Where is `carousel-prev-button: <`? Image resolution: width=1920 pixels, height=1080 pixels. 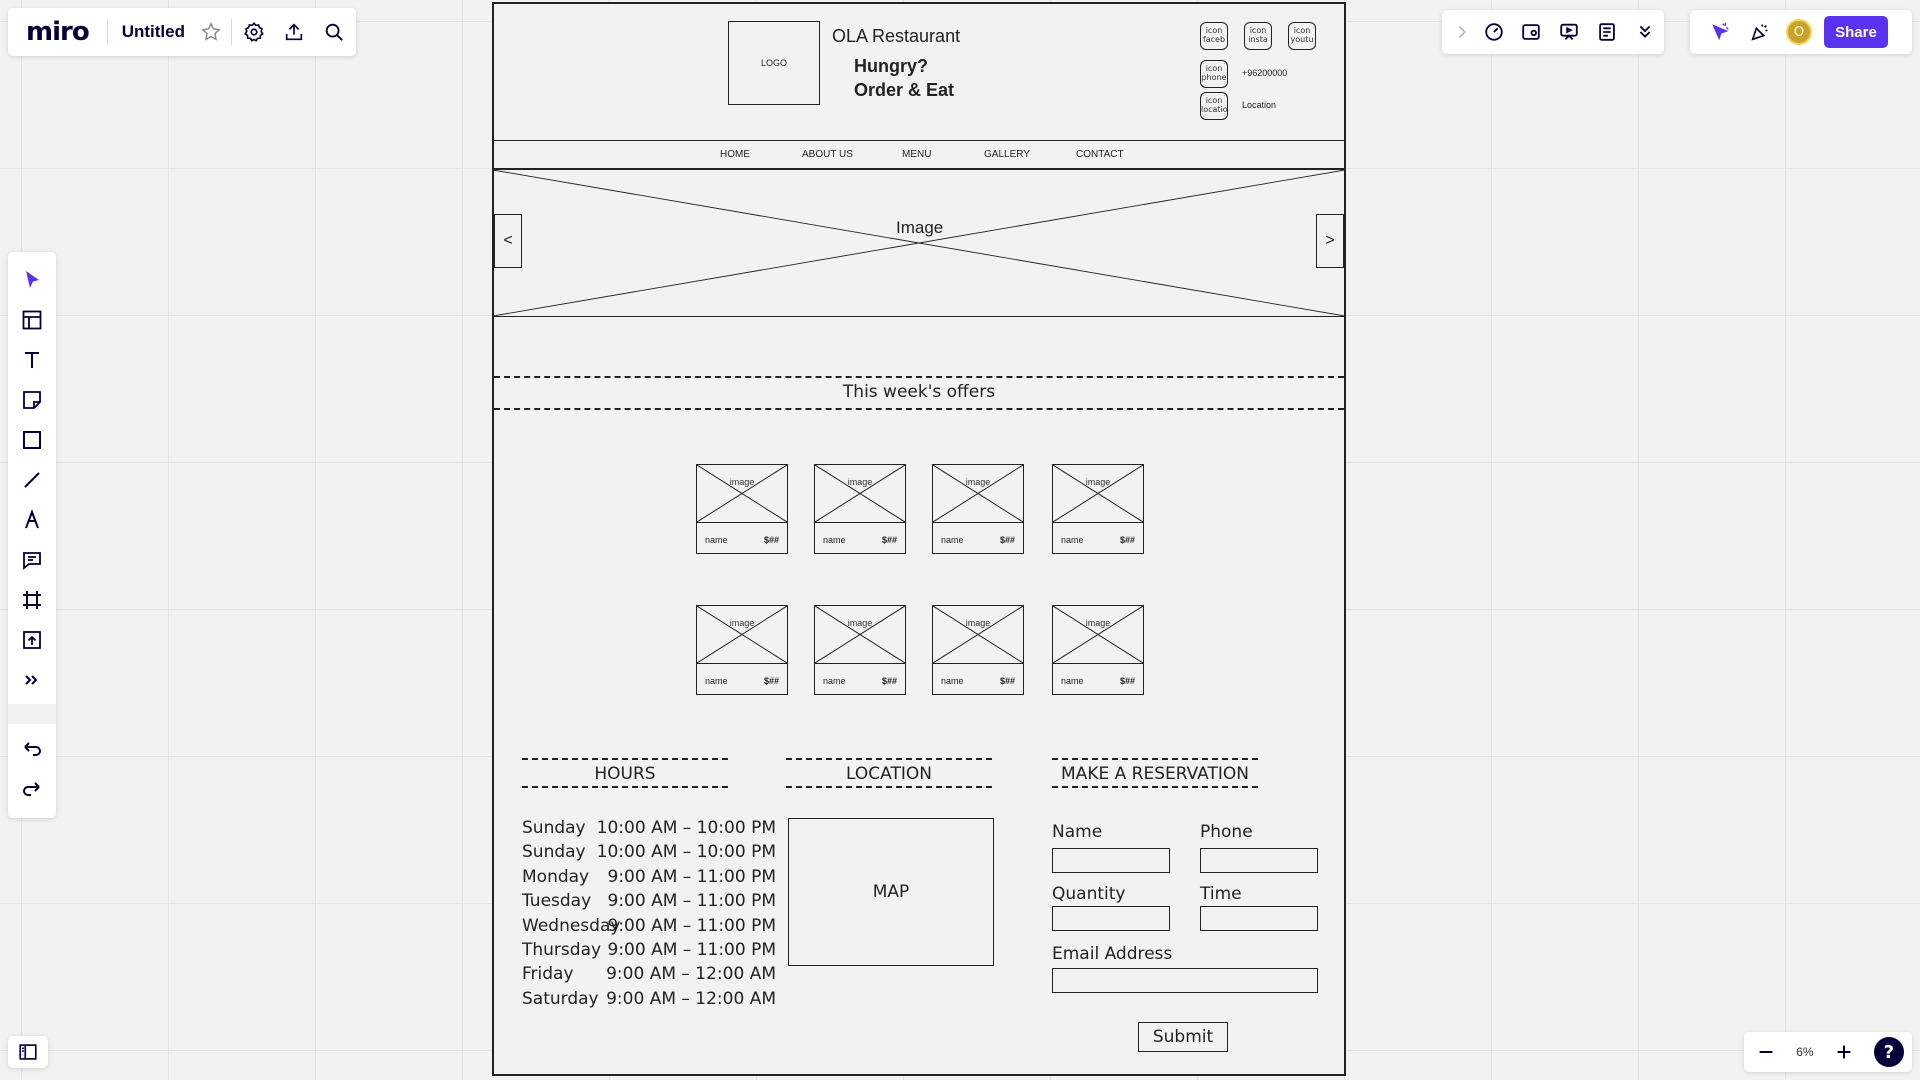
carousel-prev-button: < is located at coordinates (508, 241).